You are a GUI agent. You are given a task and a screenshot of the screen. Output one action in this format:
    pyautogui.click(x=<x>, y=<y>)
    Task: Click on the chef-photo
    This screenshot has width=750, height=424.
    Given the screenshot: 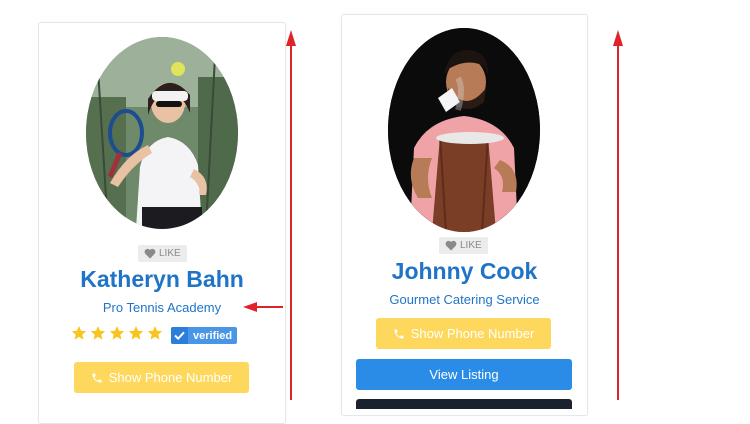 What is the action you would take?
    pyautogui.click(x=464, y=130)
    